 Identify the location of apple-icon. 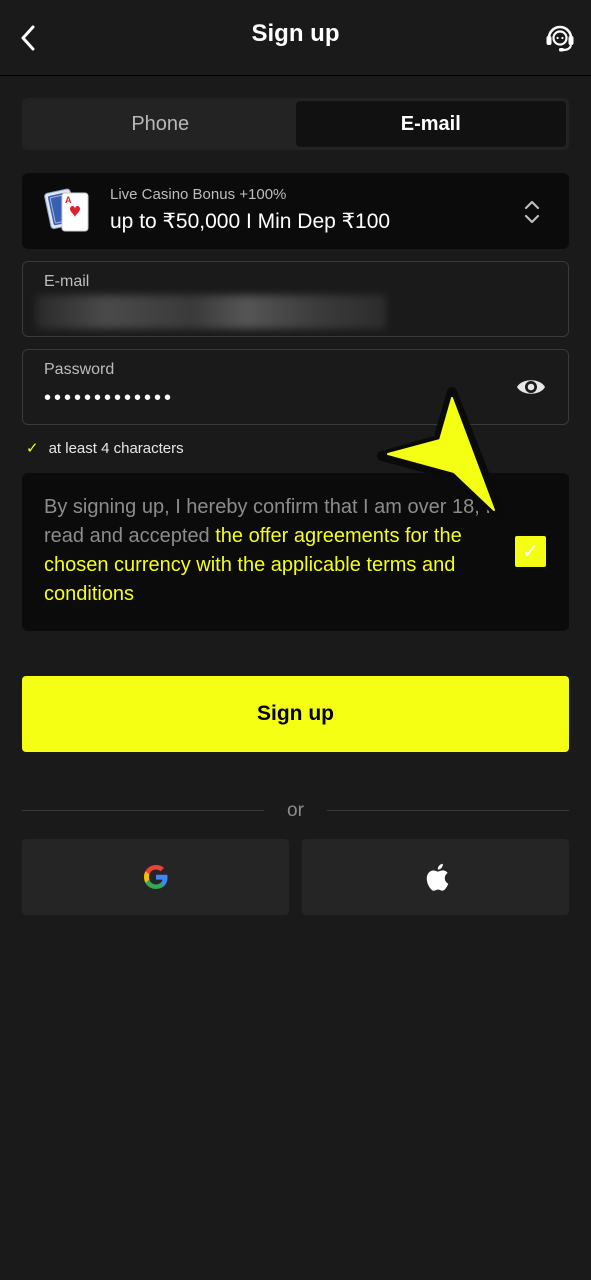
(437, 877).